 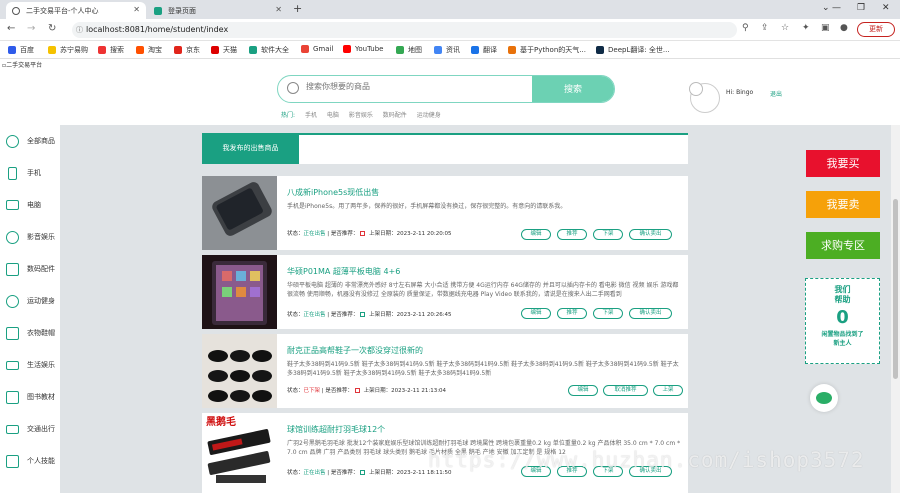 I want to click on onshelf-button: 上架, so click(x=668, y=390).